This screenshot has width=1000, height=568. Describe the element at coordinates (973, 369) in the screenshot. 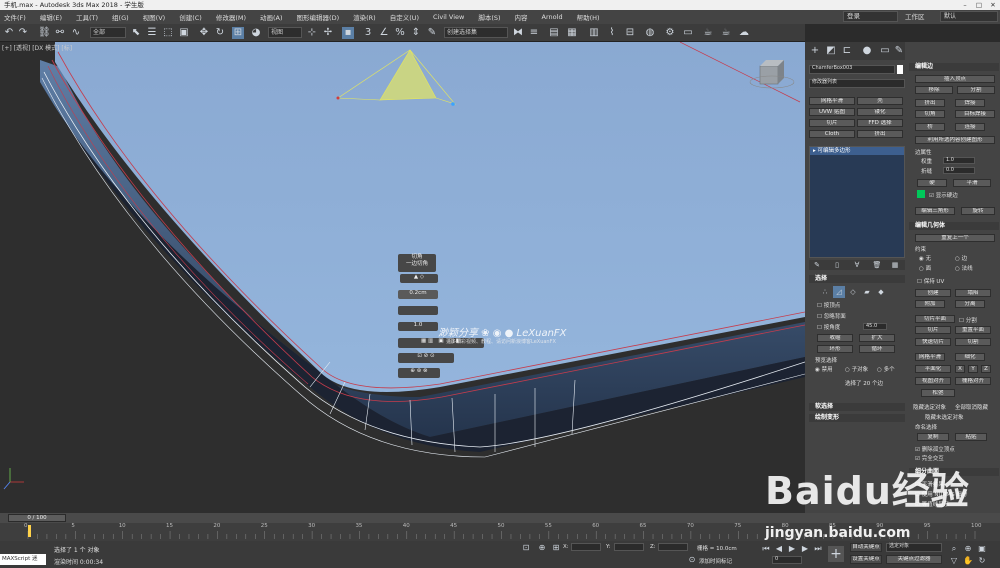

I see `planarize-y-button: Y` at that location.